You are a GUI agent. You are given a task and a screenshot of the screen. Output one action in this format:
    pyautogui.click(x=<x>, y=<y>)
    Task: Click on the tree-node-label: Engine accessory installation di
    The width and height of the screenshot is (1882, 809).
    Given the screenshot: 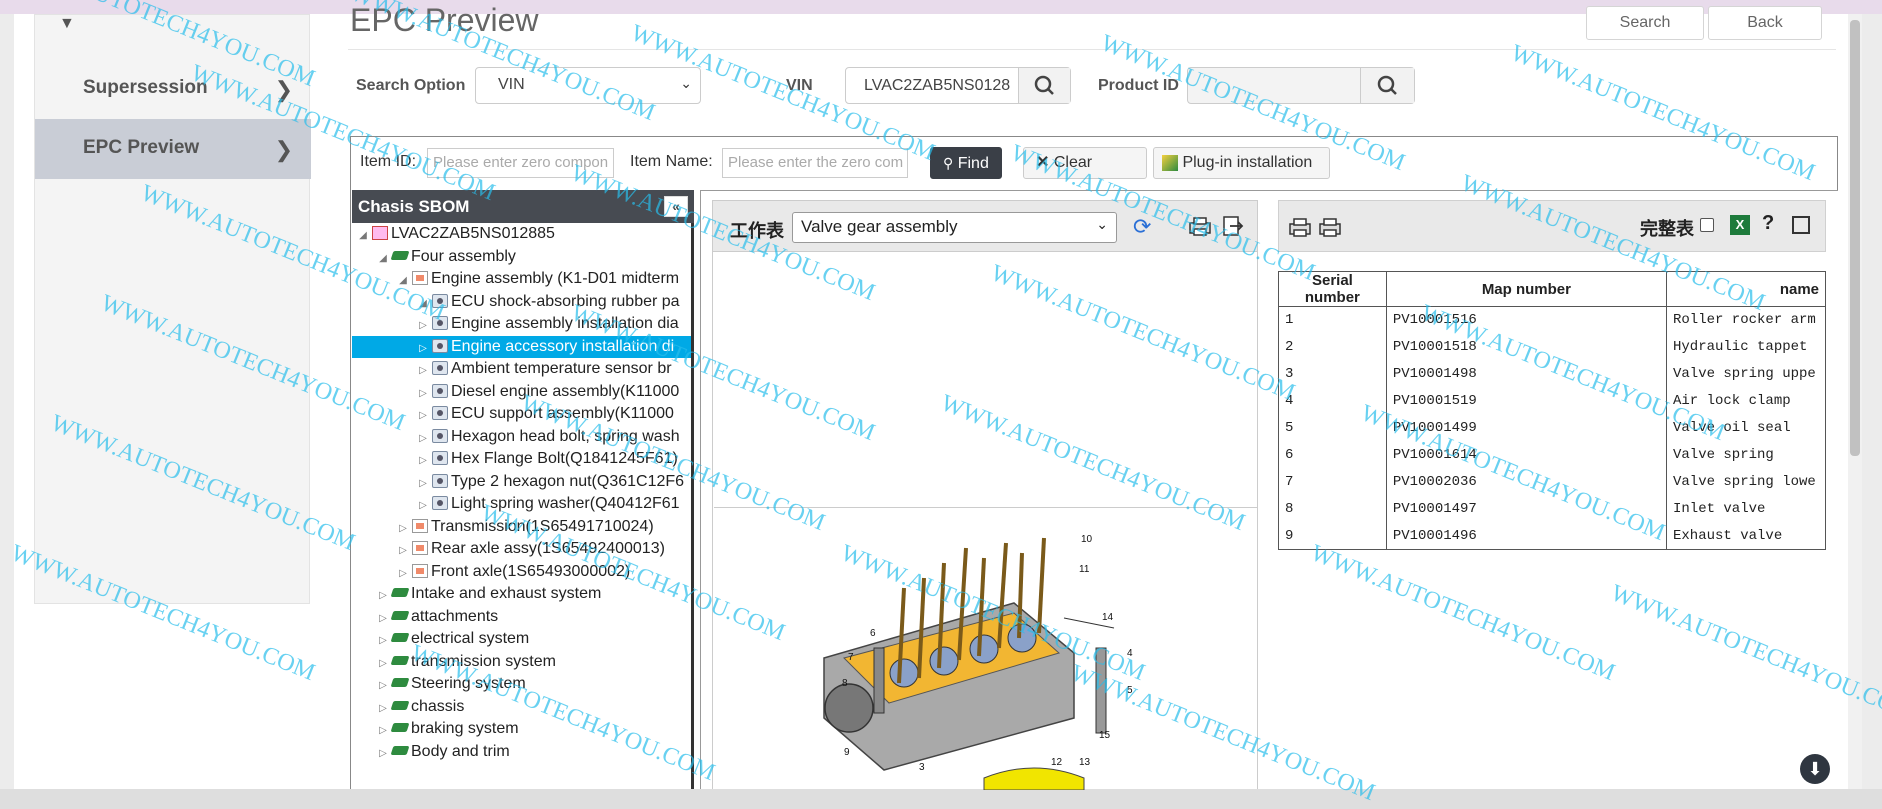 What is the action you would take?
    pyautogui.click(x=563, y=346)
    